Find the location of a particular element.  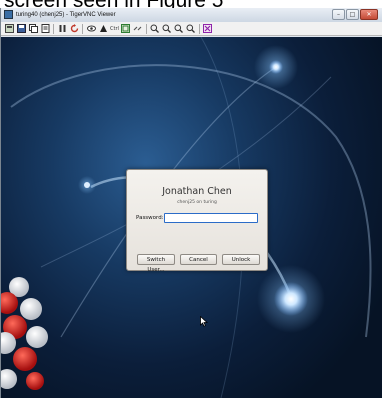

copy-icon is located at coordinates (33, 29).